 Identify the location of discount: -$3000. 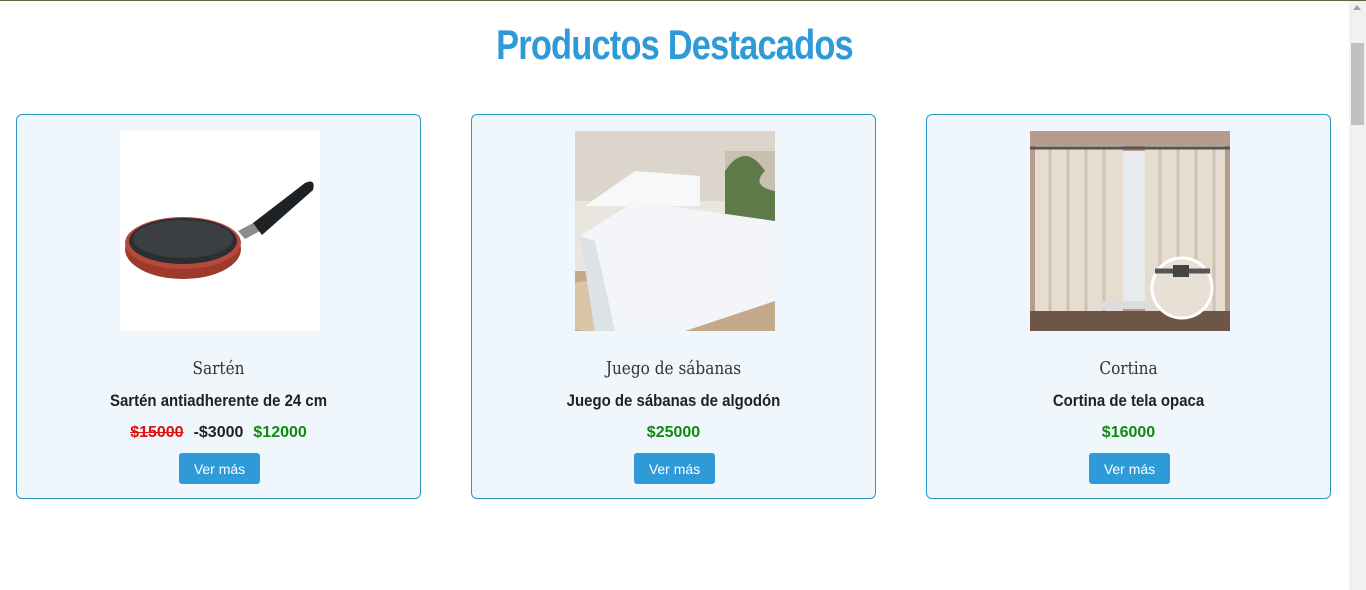
(218, 432).